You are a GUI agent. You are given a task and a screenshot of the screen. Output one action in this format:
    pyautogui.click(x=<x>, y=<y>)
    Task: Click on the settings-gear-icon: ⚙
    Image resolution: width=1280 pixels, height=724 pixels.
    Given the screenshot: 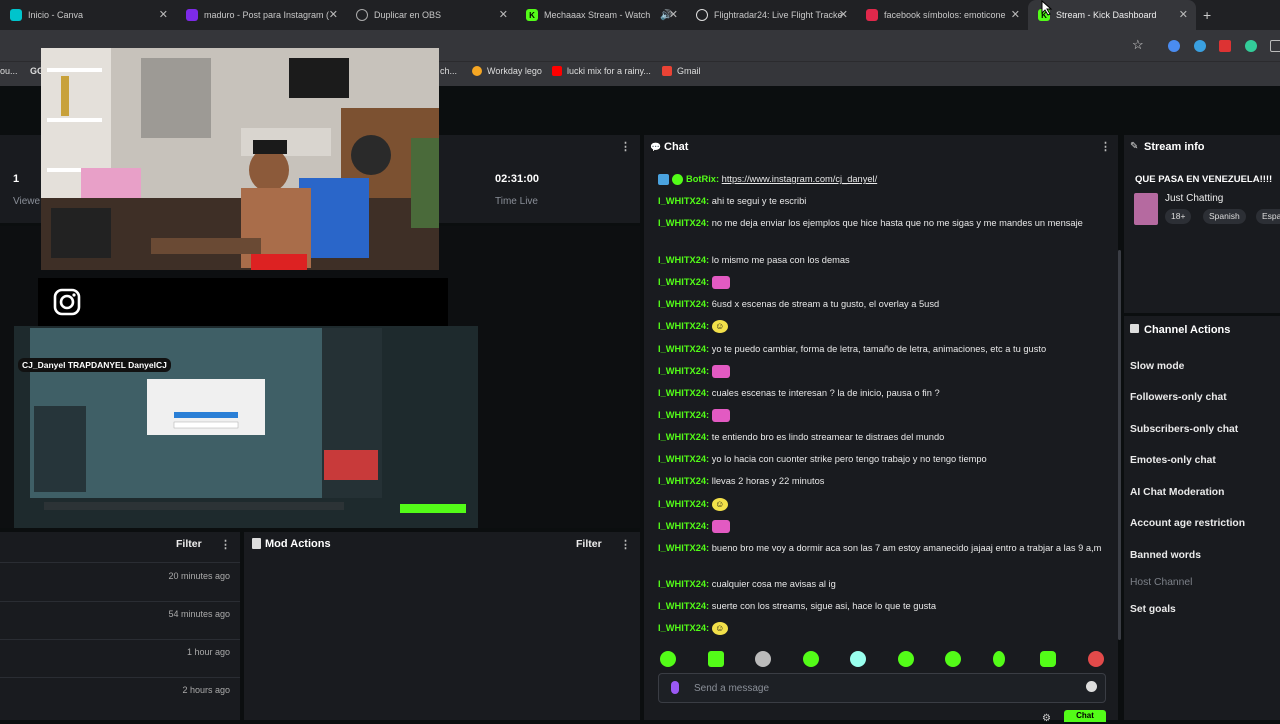 What is the action you would take?
    pyautogui.click(x=1046, y=718)
    